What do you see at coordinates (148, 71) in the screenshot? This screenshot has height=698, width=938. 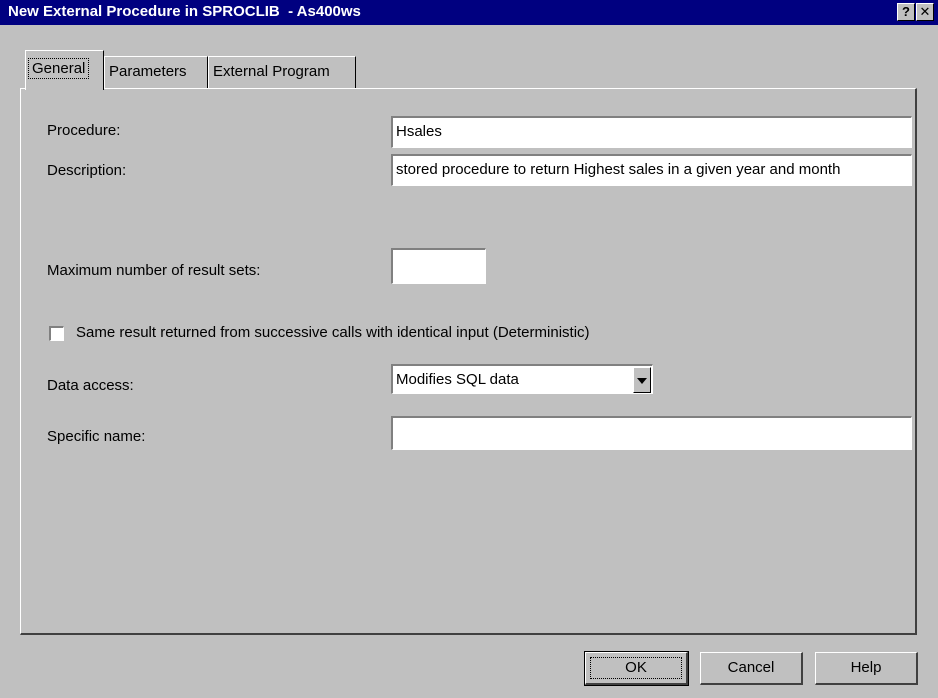 I see `tab-parameters-label: Parameters` at bounding box center [148, 71].